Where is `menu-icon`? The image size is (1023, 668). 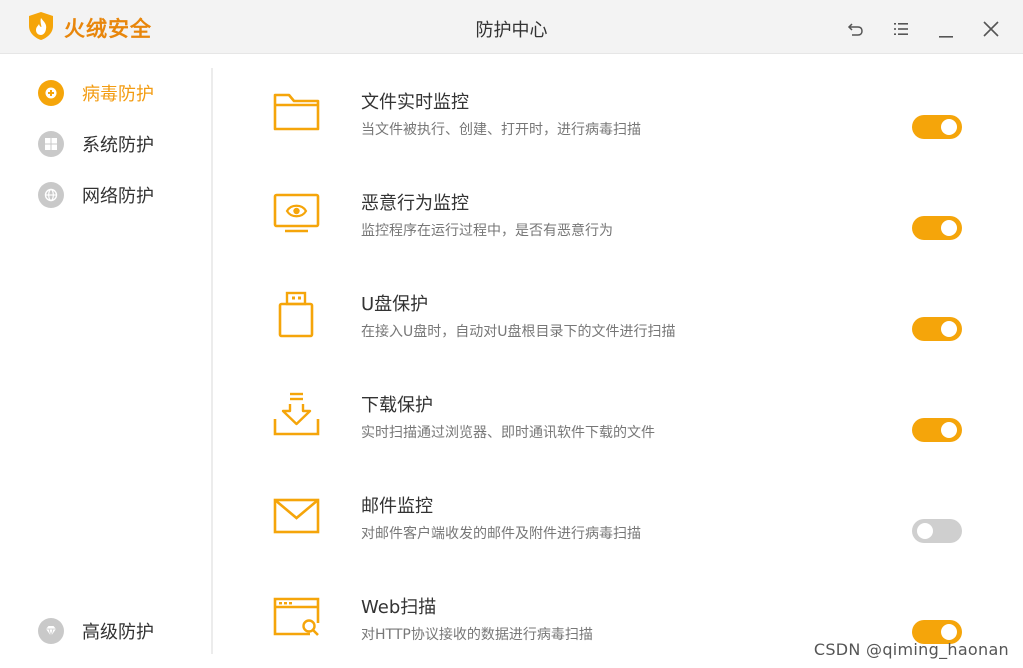 menu-icon is located at coordinates (901, 29).